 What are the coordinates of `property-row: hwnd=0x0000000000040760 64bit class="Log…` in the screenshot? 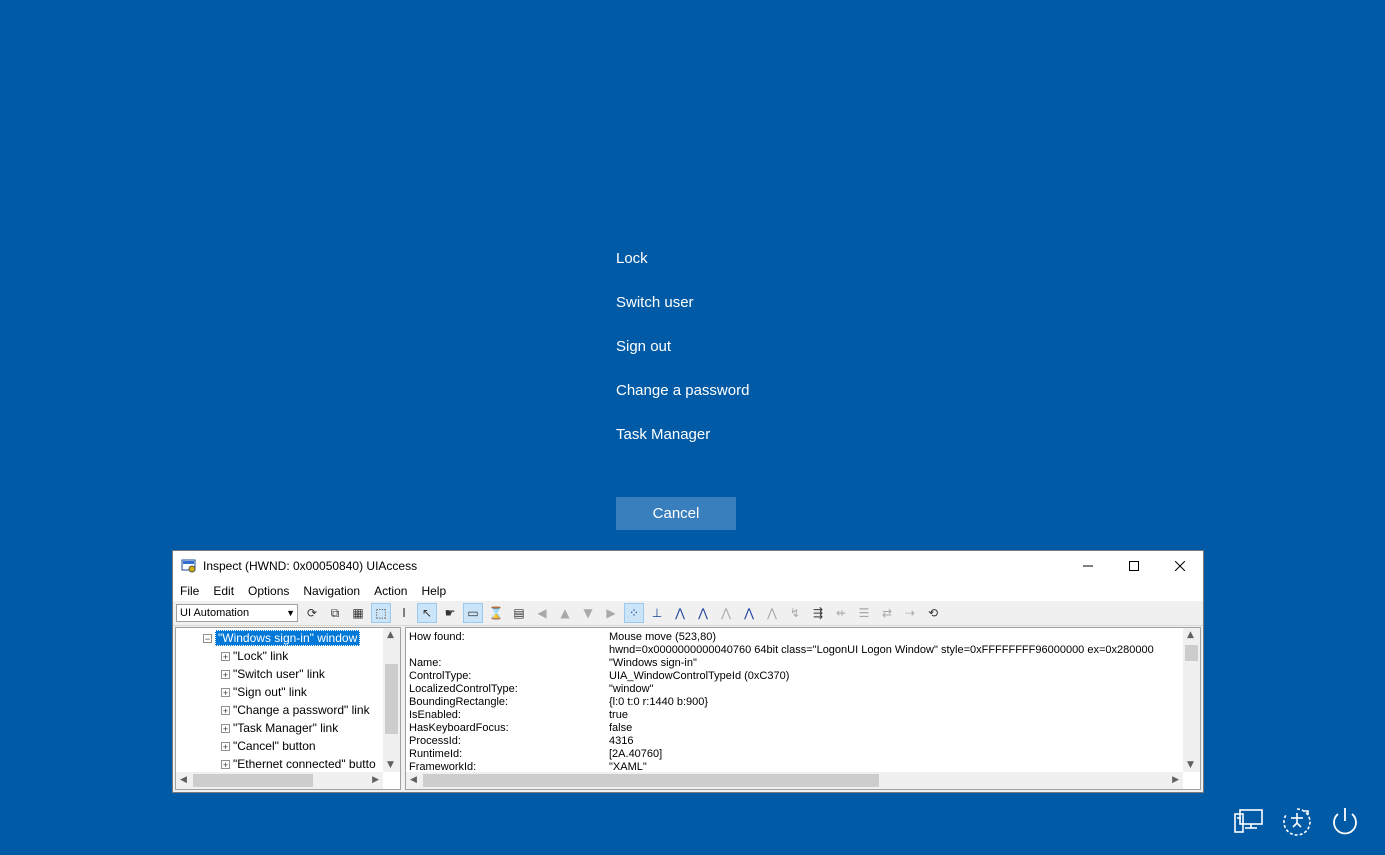 It's located at (803, 650).